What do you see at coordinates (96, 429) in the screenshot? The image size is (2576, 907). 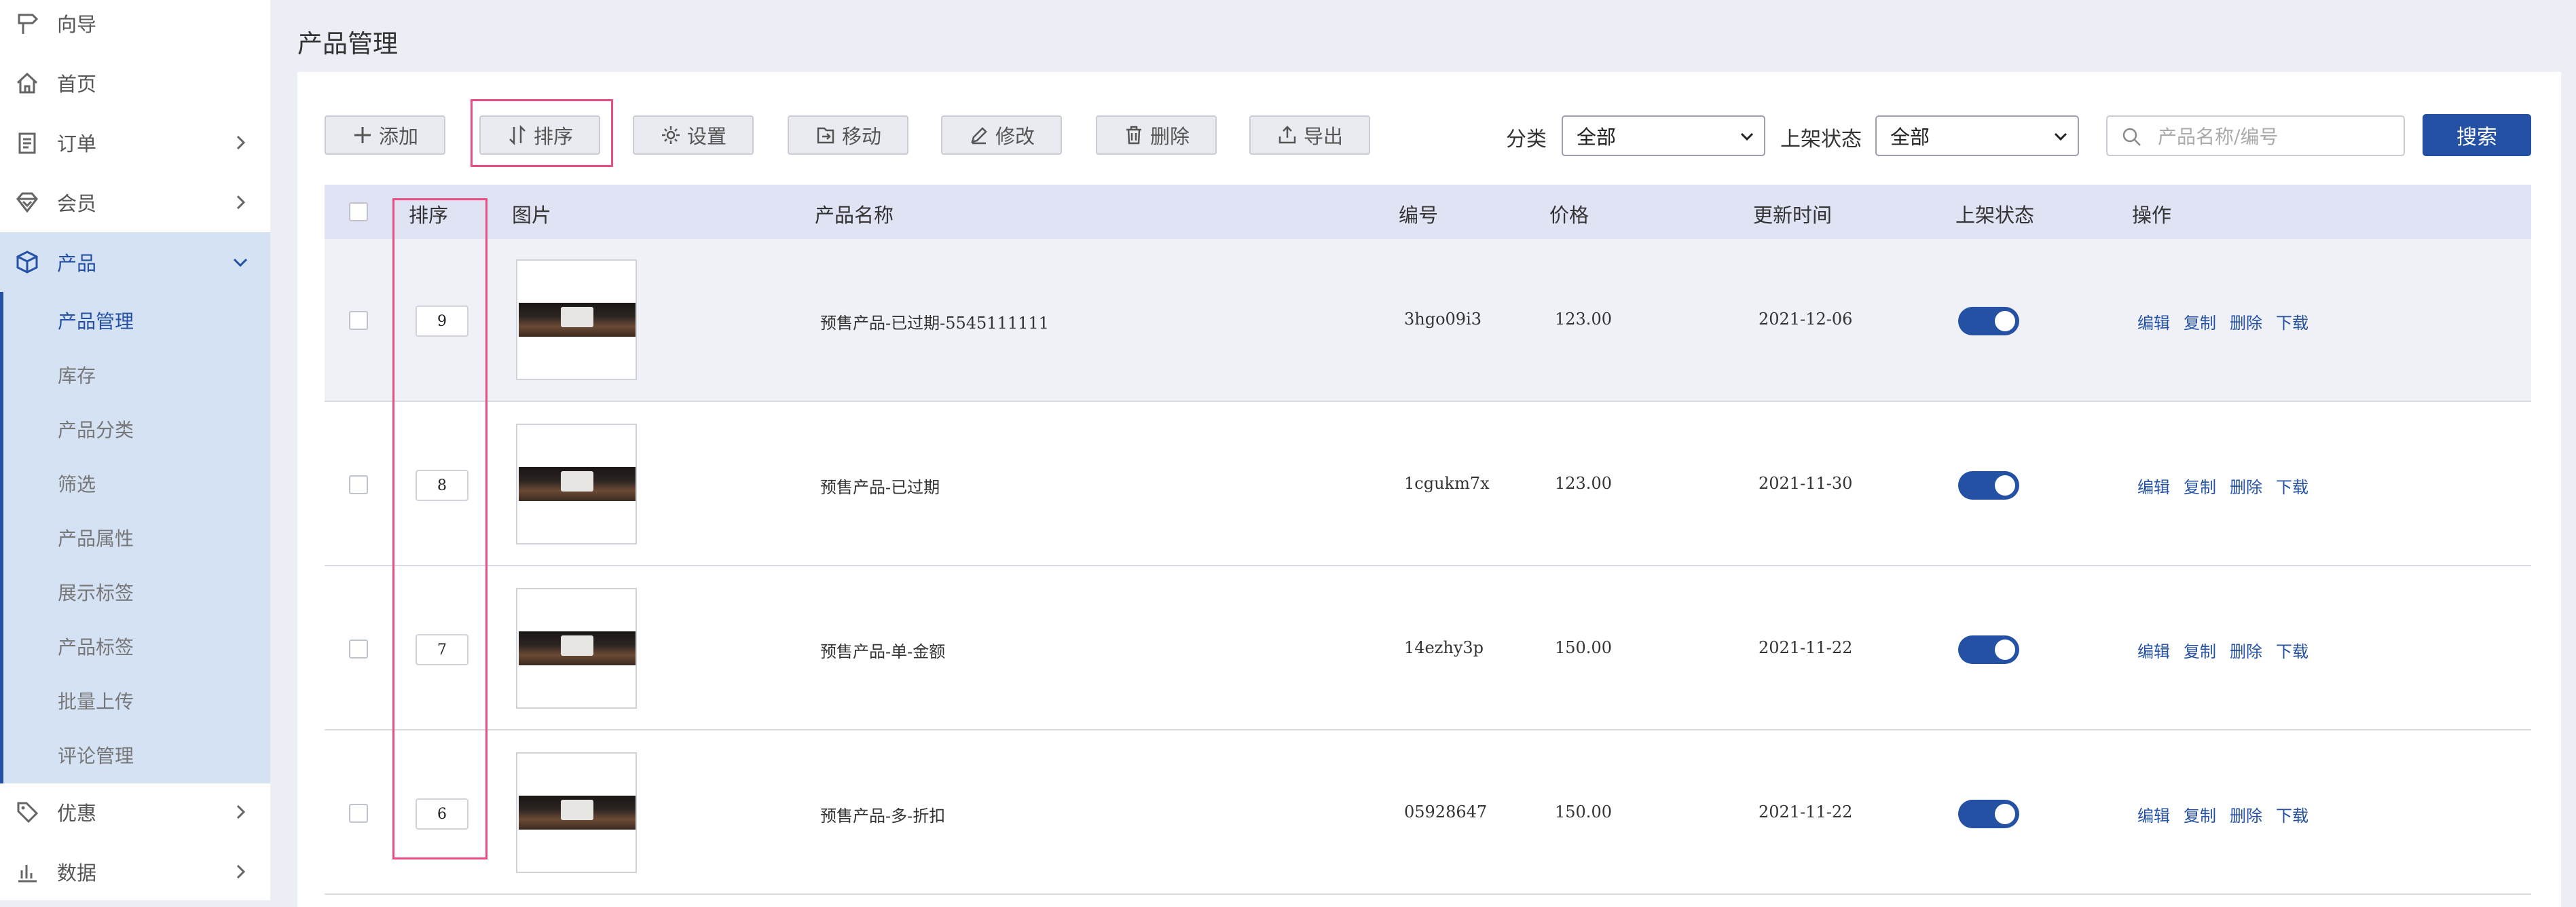 I see `submenu-item-product-category: 产品分类` at bounding box center [96, 429].